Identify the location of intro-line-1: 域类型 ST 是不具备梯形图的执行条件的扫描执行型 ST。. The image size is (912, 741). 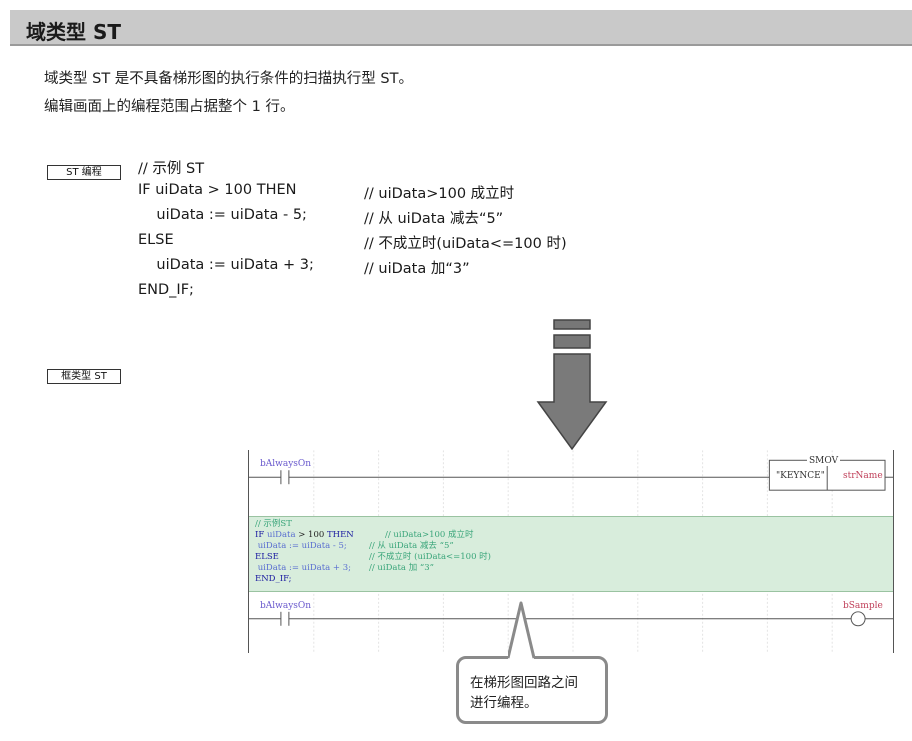
(228, 79).